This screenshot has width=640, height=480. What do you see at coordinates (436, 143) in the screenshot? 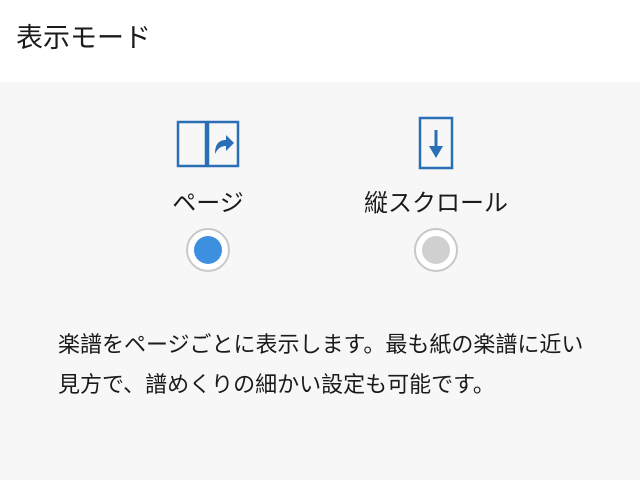
I see `vertical-scroll-icon` at bounding box center [436, 143].